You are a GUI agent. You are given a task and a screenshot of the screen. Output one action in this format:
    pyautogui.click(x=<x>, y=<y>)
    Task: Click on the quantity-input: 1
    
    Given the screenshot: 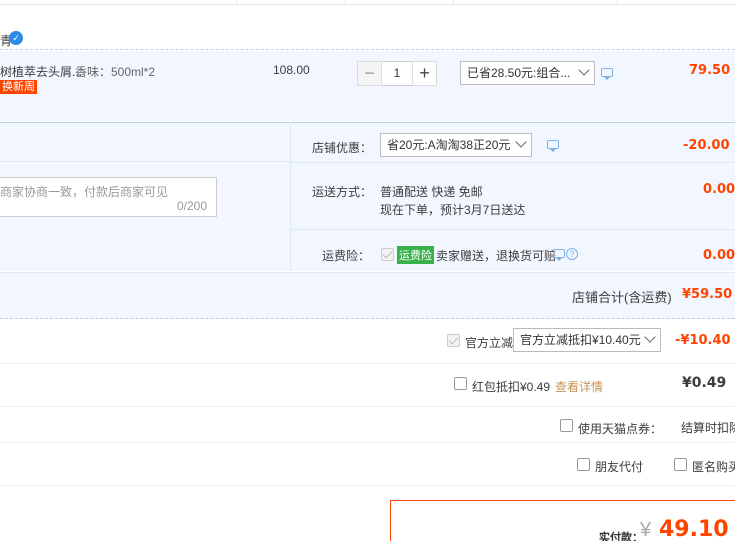 What is the action you would take?
    pyautogui.click(x=397, y=73)
    